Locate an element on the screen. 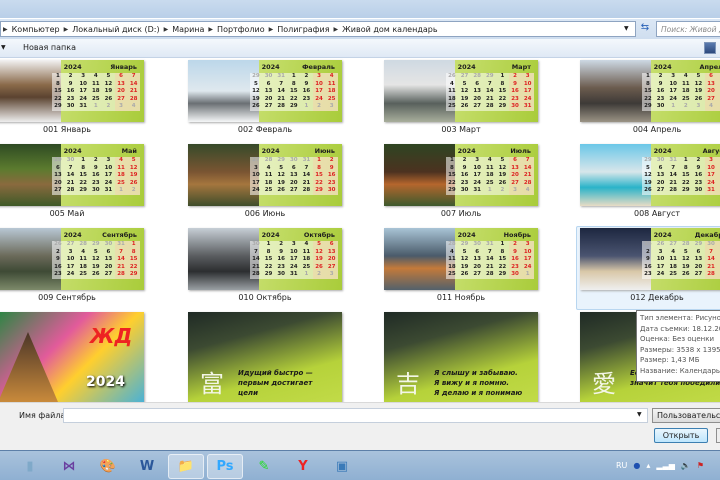 This screenshot has width=720, height=480. app-icon: 📁 is located at coordinates (186, 466).